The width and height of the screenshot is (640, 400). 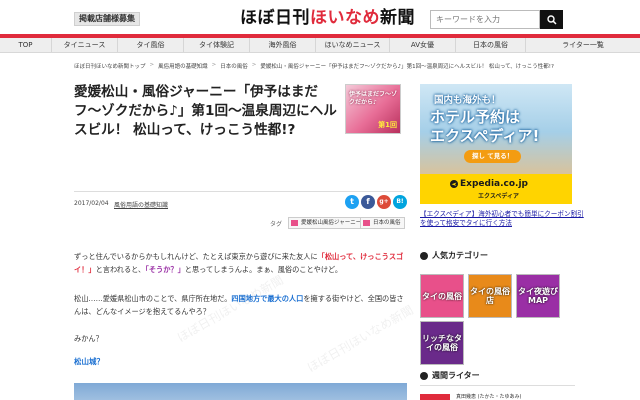 I want to click on logo-text-2: ほいなめ, so click(x=345, y=18).